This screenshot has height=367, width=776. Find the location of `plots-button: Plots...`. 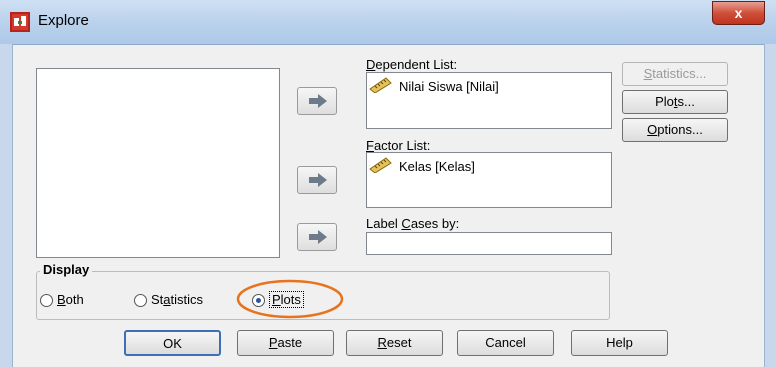

plots-button: Plots... is located at coordinates (675, 102).